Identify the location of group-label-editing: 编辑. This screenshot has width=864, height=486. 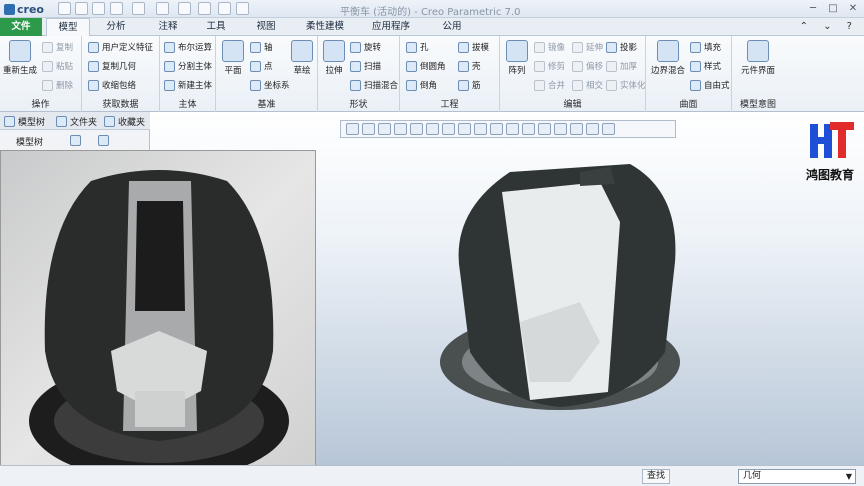
(572, 103).